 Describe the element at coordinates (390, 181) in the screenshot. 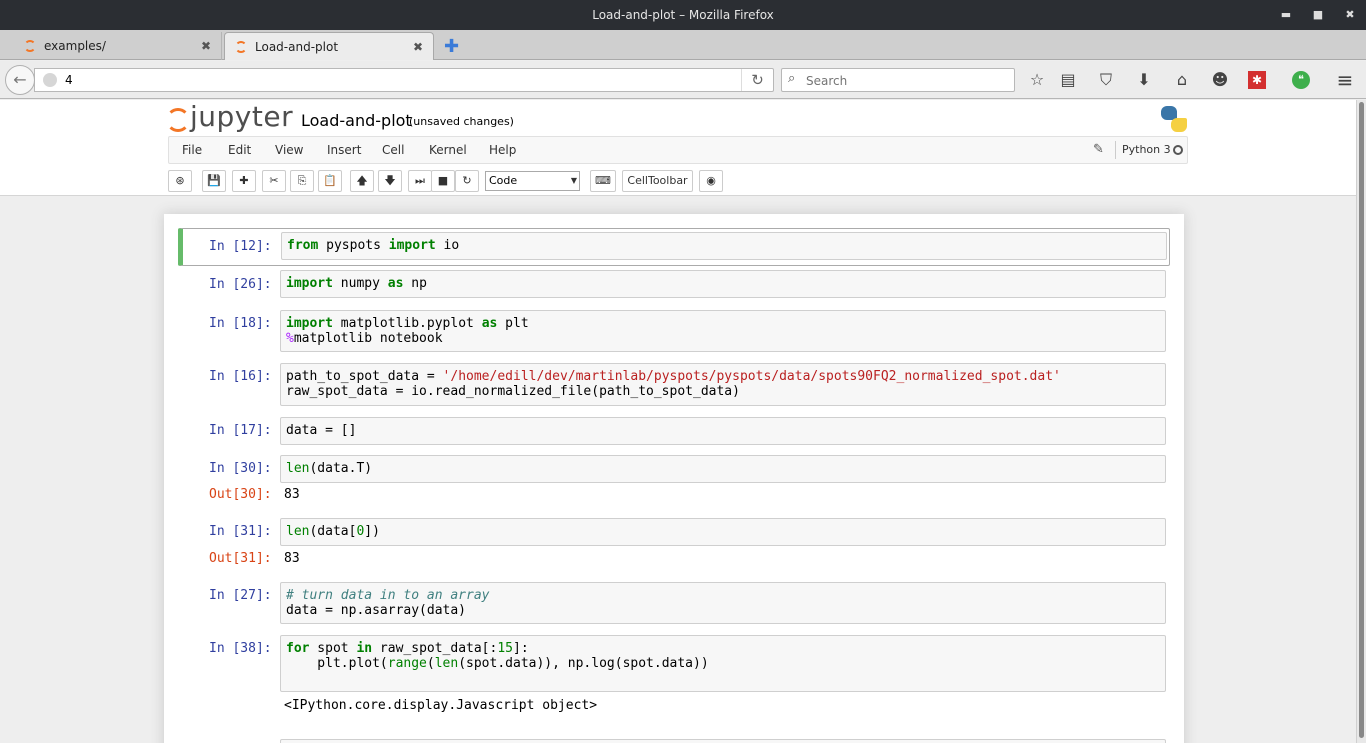

I see `move-down-button: 🡇` at that location.